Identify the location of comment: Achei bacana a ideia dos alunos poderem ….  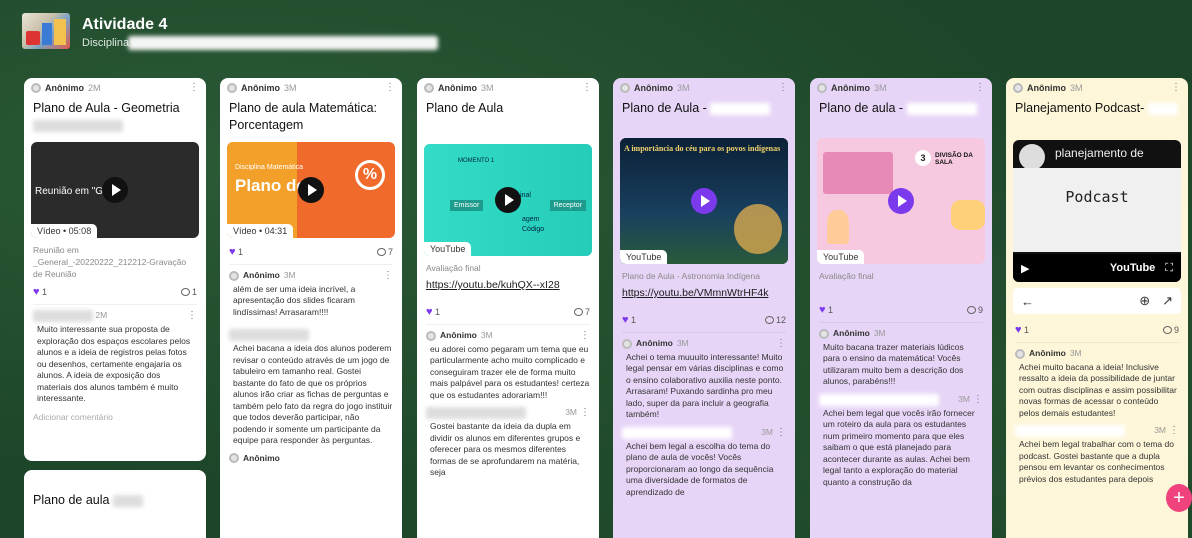
(311, 385).